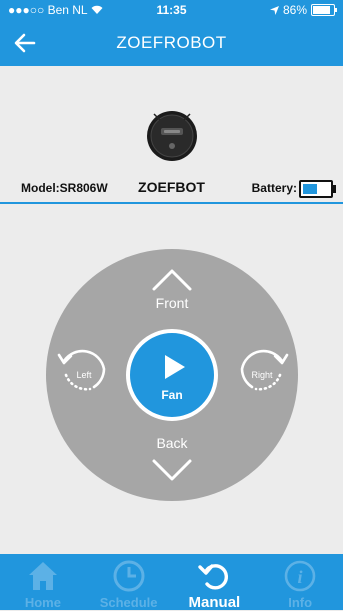 This screenshot has width=343, height=611. I want to click on svg-text: i, so click(300, 577).